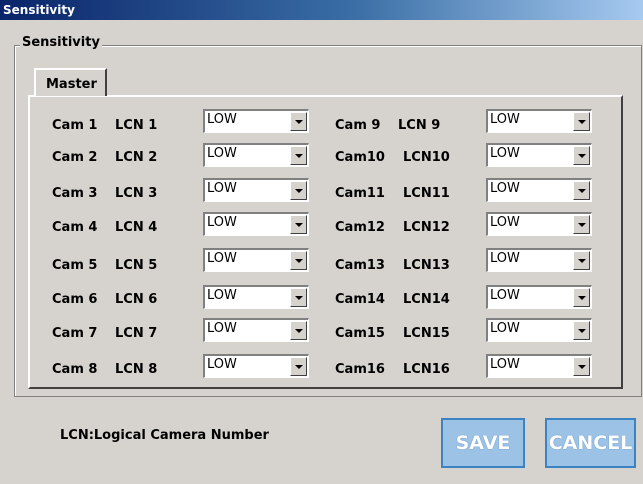 Image resolution: width=643 pixels, height=484 pixels. What do you see at coordinates (136, 125) in the screenshot?
I see `lcn-label: LCN 1` at bounding box center [136, 125].